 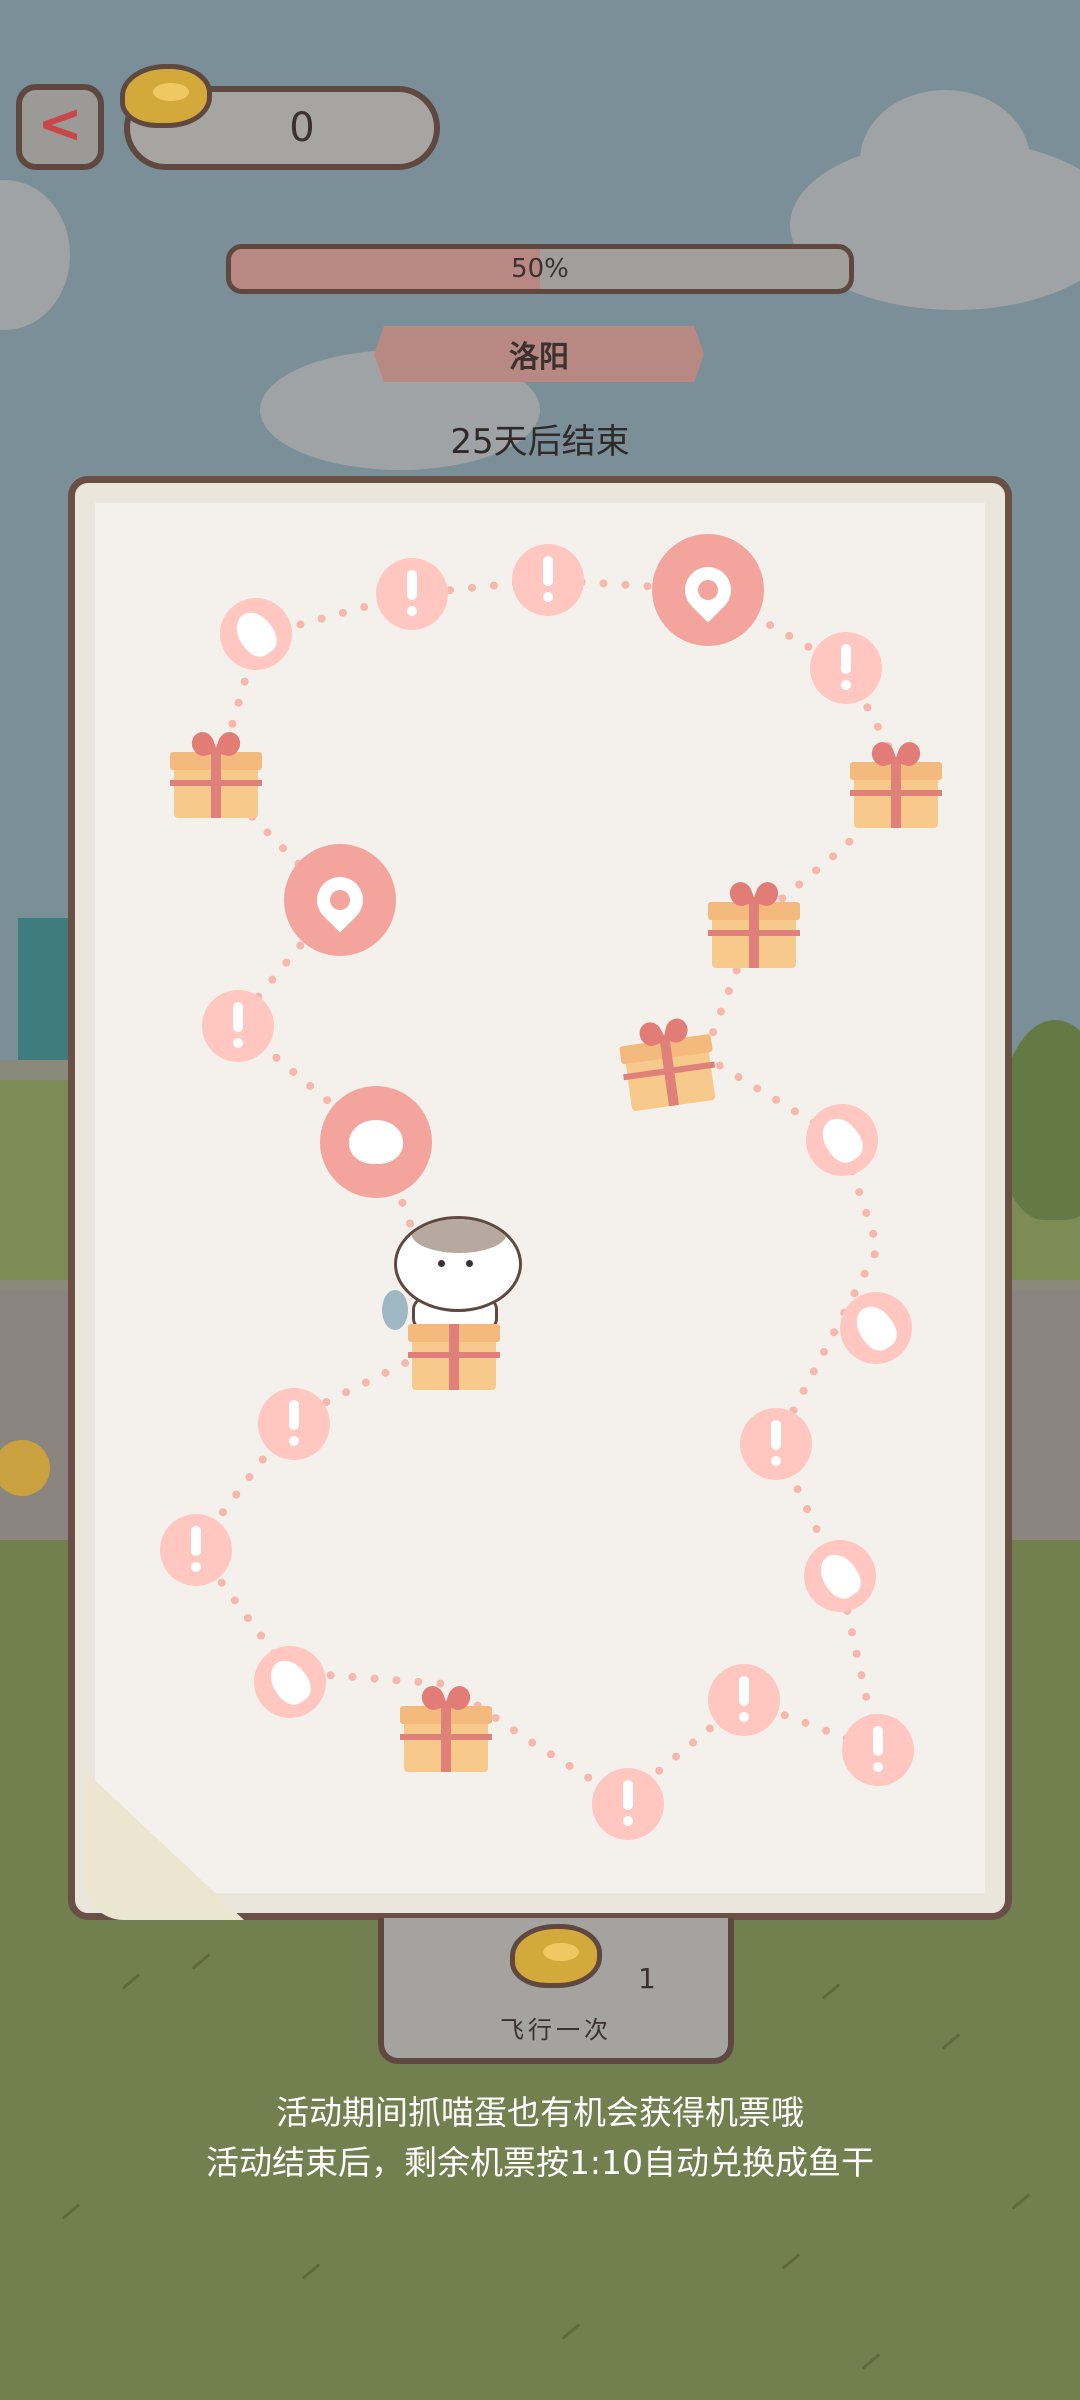 What do you see at coordinates (556, 2030) in the screenshot?
I see `fly-once-label: 飞行一次` at bounding box center [556, 2030].